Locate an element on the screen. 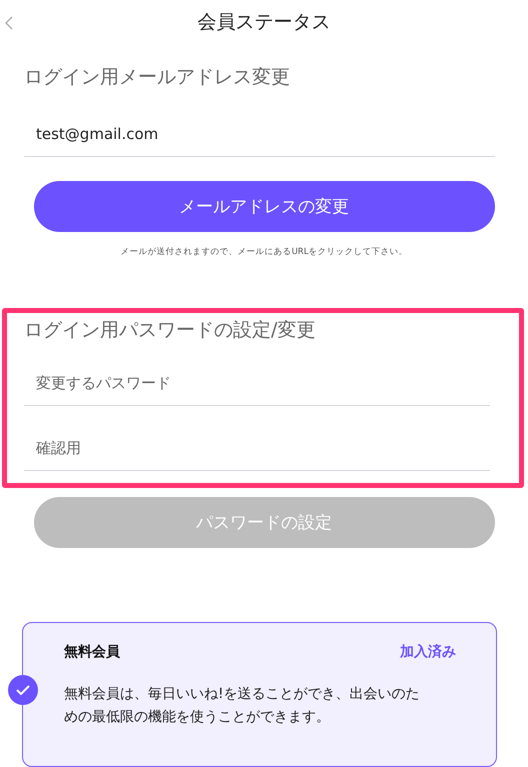 Image resolution: width=528 pixels, height=767 pixels. plan-name: 無料会員 is located at coordinates (92, 651).